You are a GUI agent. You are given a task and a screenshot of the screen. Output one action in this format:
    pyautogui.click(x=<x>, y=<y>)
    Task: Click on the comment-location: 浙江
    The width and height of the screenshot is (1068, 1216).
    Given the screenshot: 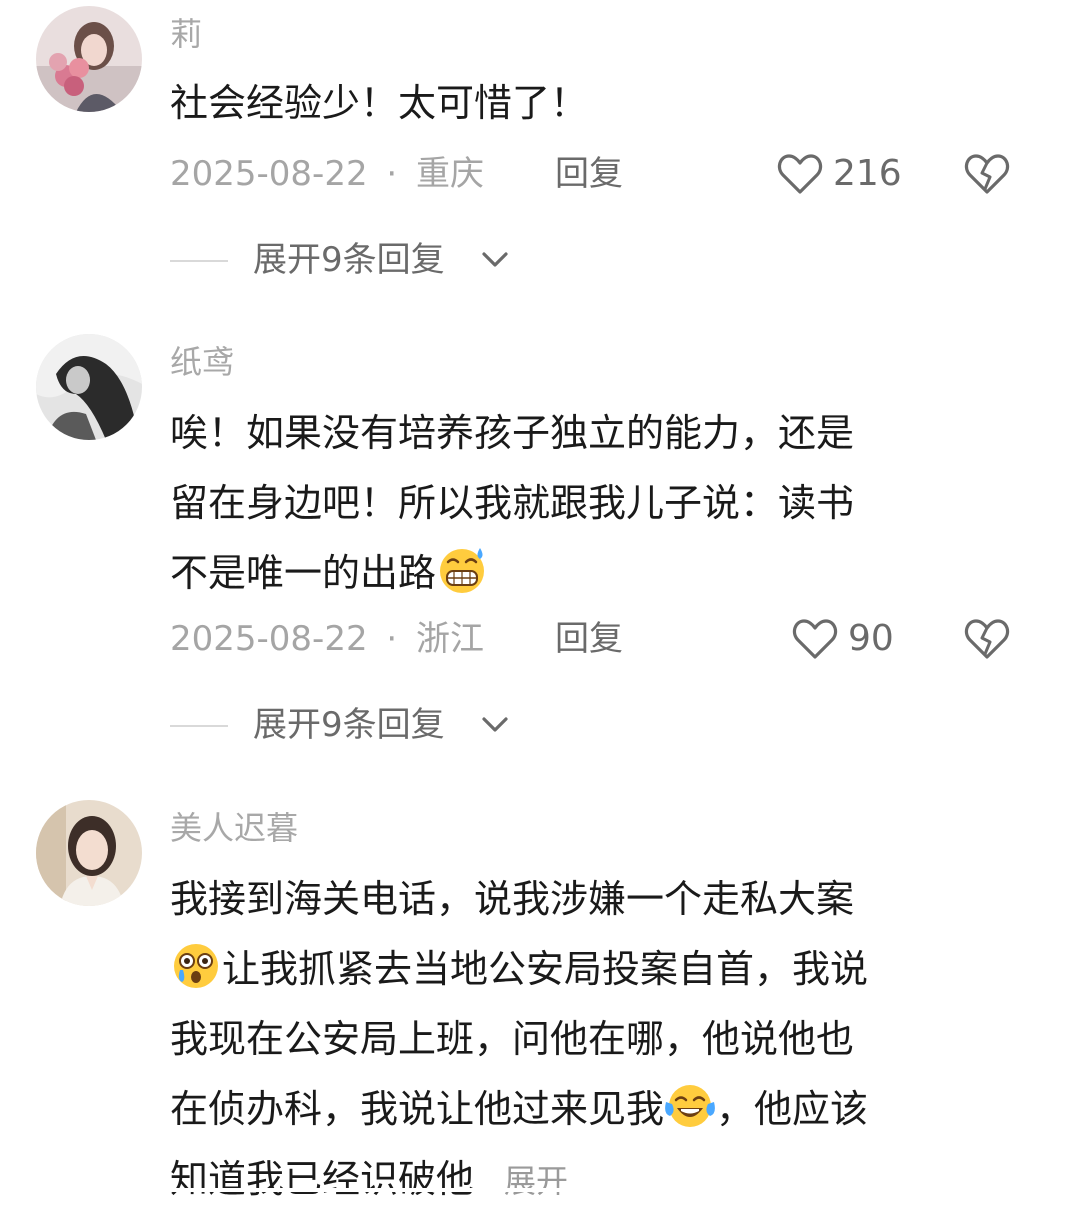 What is the action you would take?
    pyautogui.click(x=450, y=639)
    